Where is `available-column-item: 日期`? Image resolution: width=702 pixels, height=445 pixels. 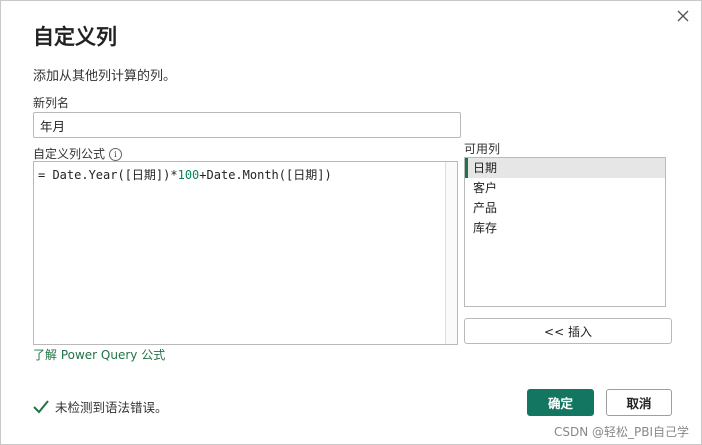 available-column-item: 日期 is located at coordinates (565, 168).